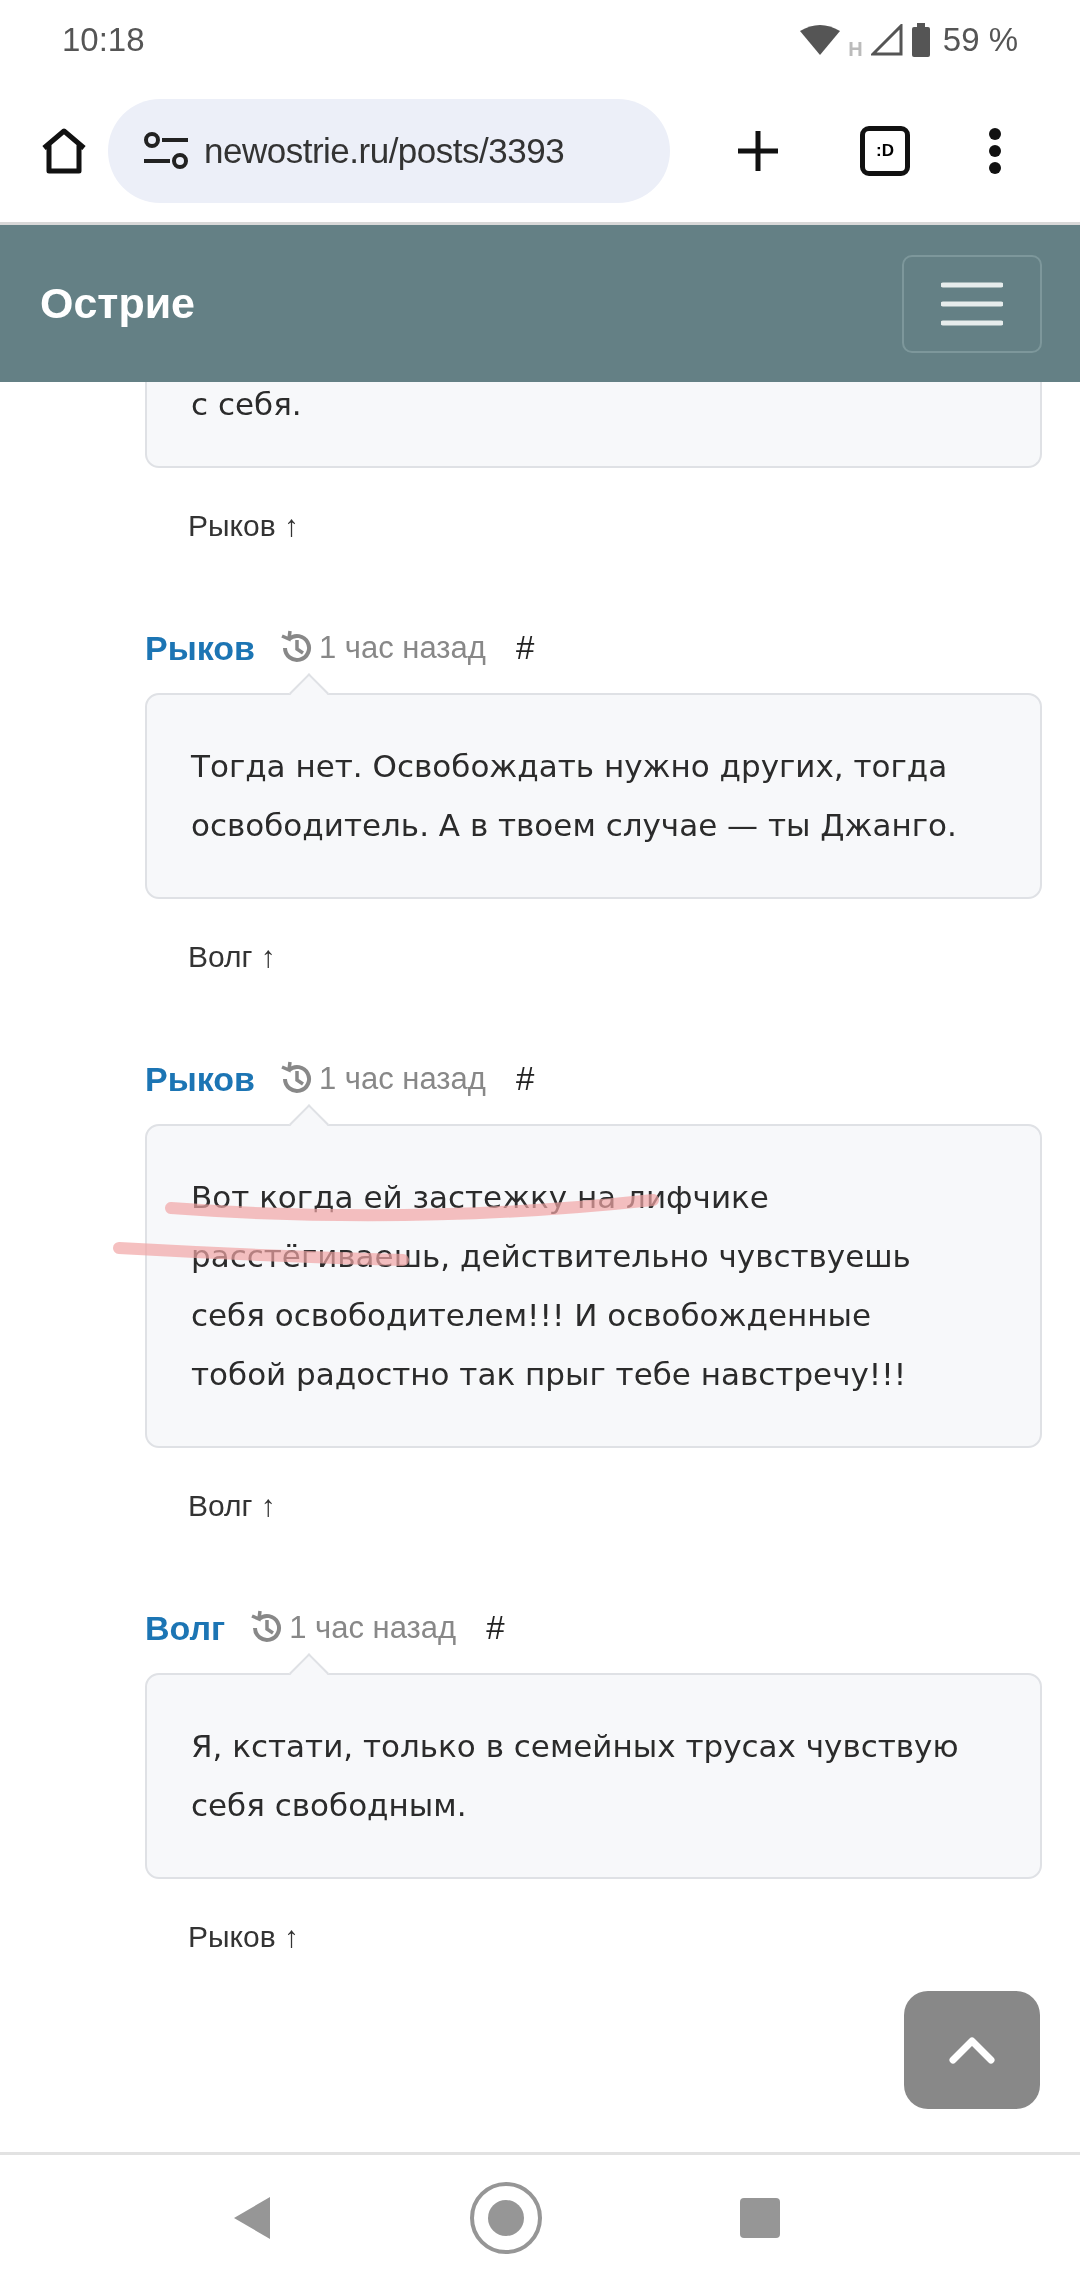 This screenshot has width=1080, height=2280. Describe the element at coordinates (760, 2217) in the screenshot. I see `recents-icon` at that location.